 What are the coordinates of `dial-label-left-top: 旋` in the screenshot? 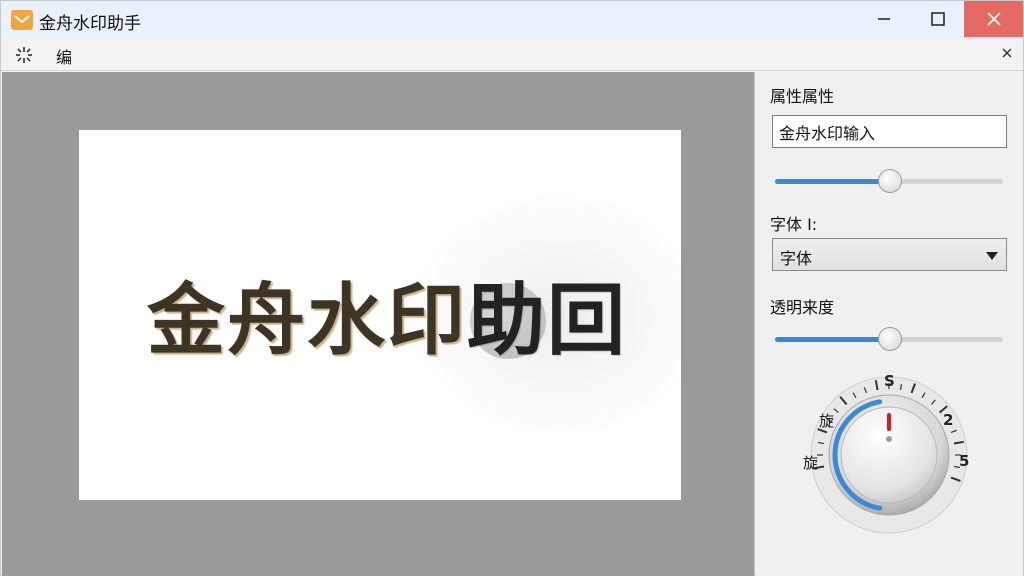 It's located at (827, 421).